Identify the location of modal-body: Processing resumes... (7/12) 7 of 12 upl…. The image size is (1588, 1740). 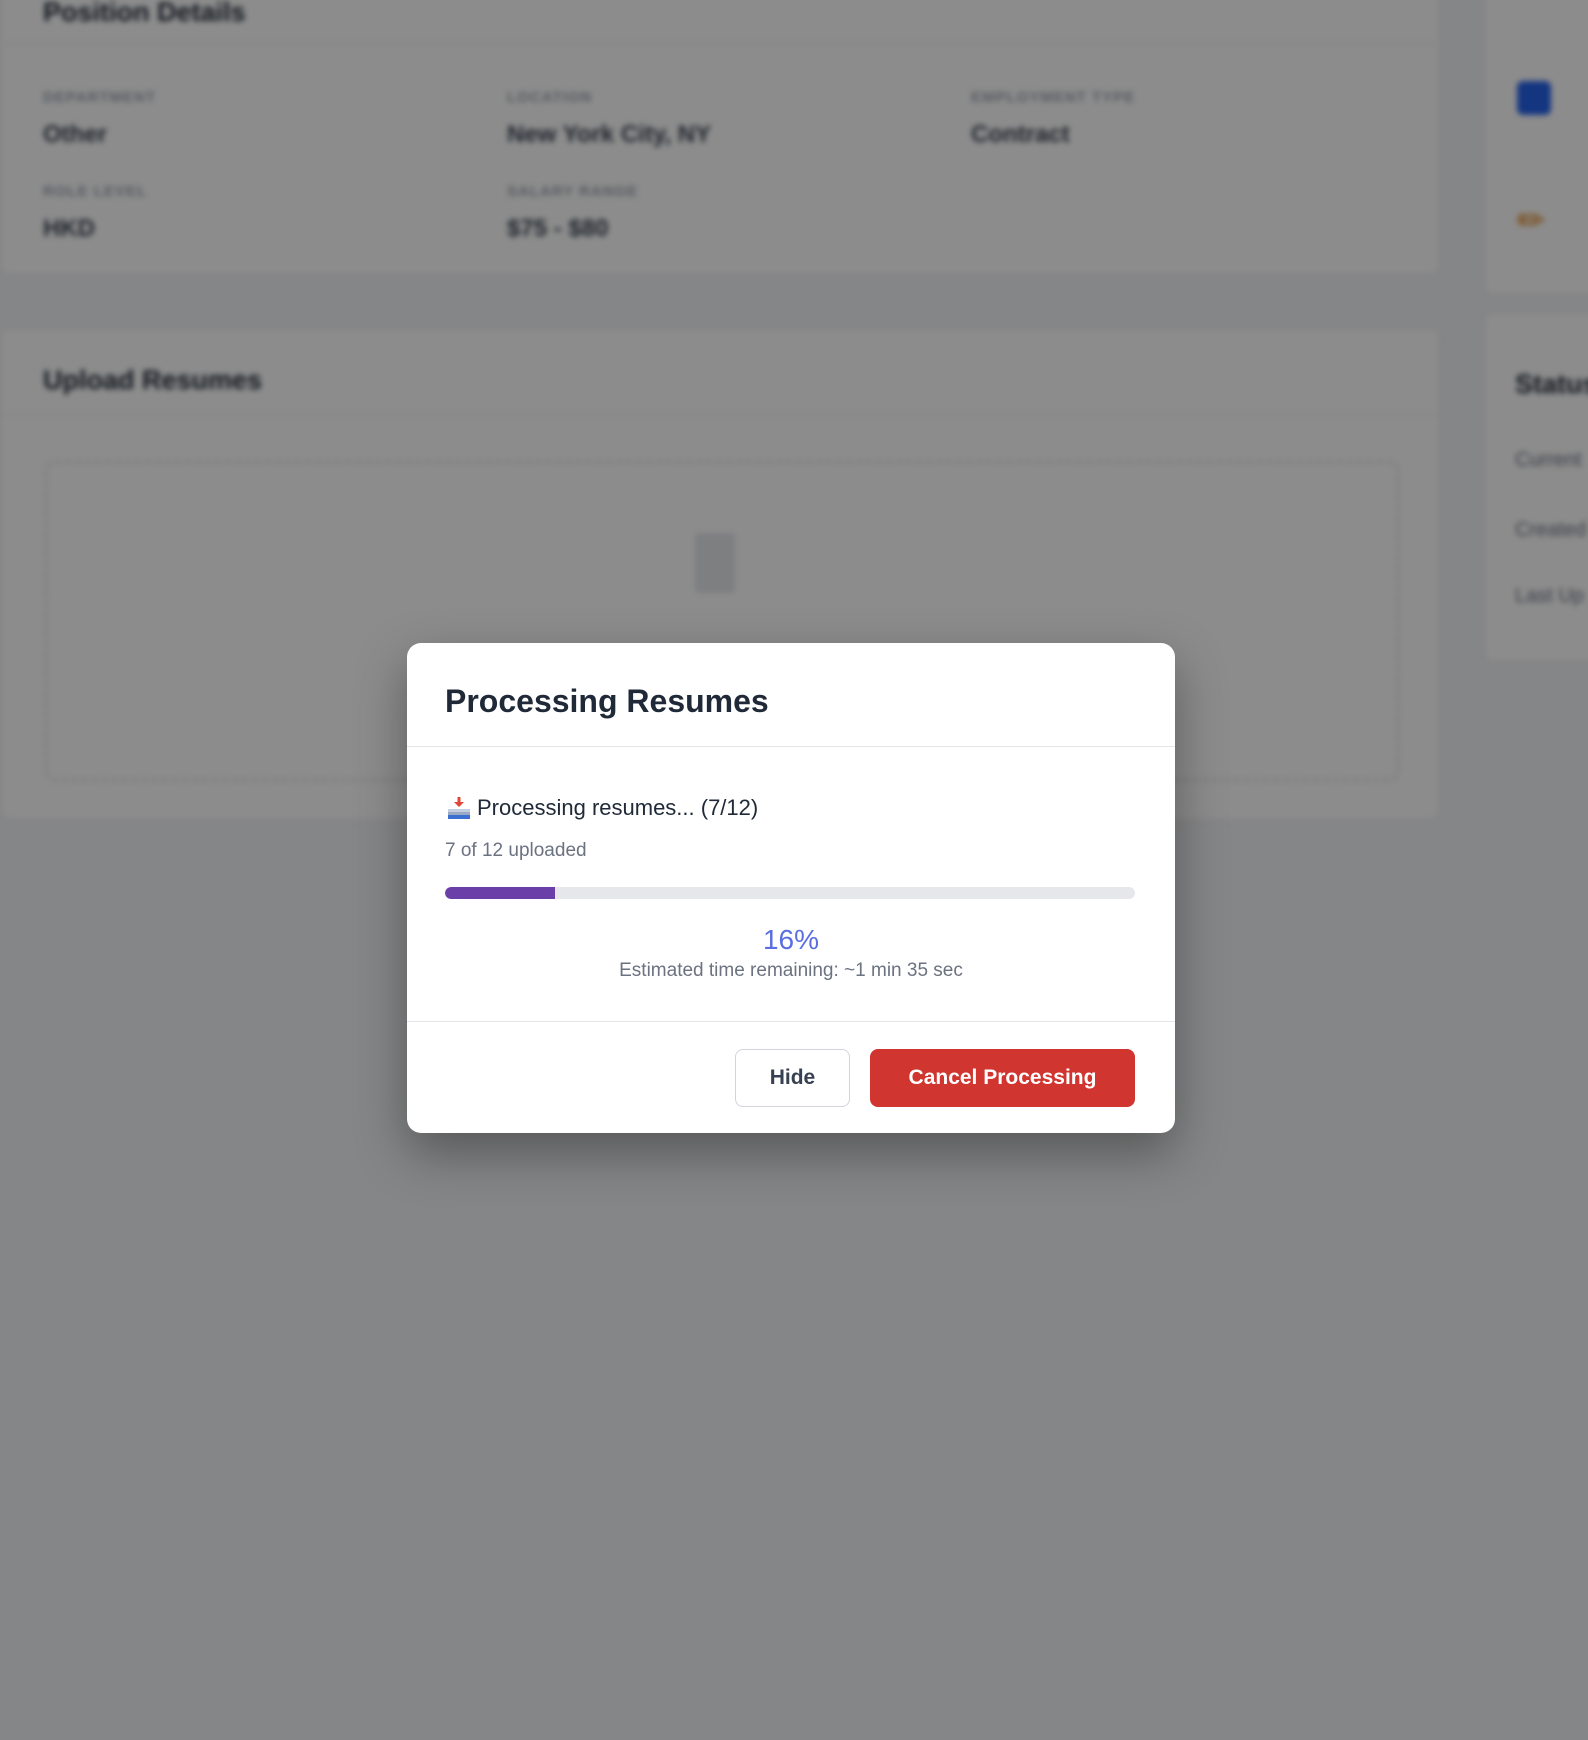
(791, 884).